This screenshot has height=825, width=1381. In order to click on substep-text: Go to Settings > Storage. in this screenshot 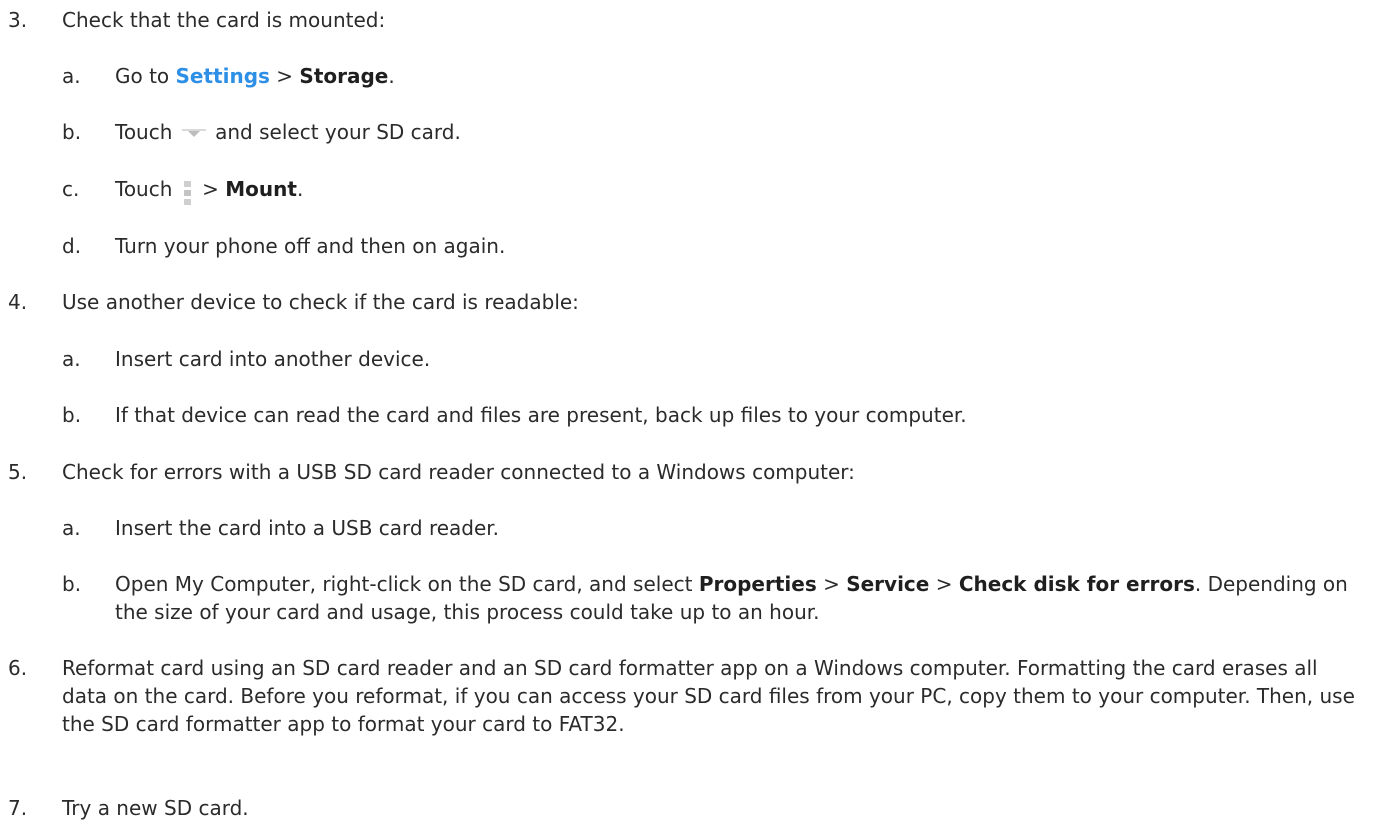, I will do `click(255, 76)`.